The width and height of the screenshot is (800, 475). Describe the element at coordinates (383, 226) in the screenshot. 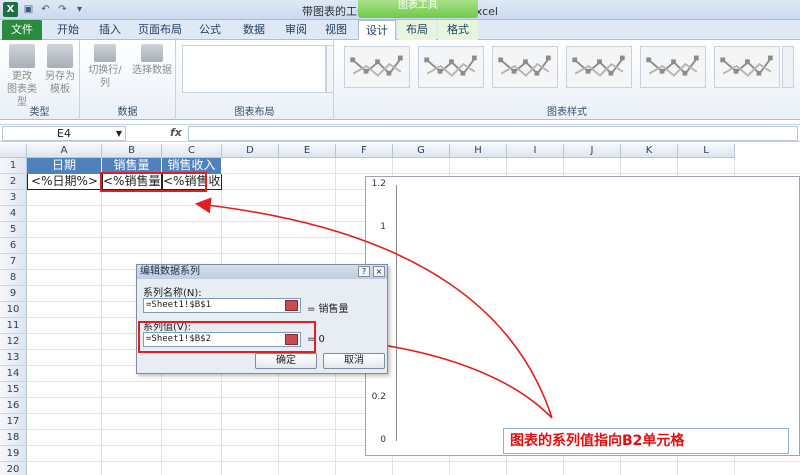

I see `y-tick-label: 1` at that location.